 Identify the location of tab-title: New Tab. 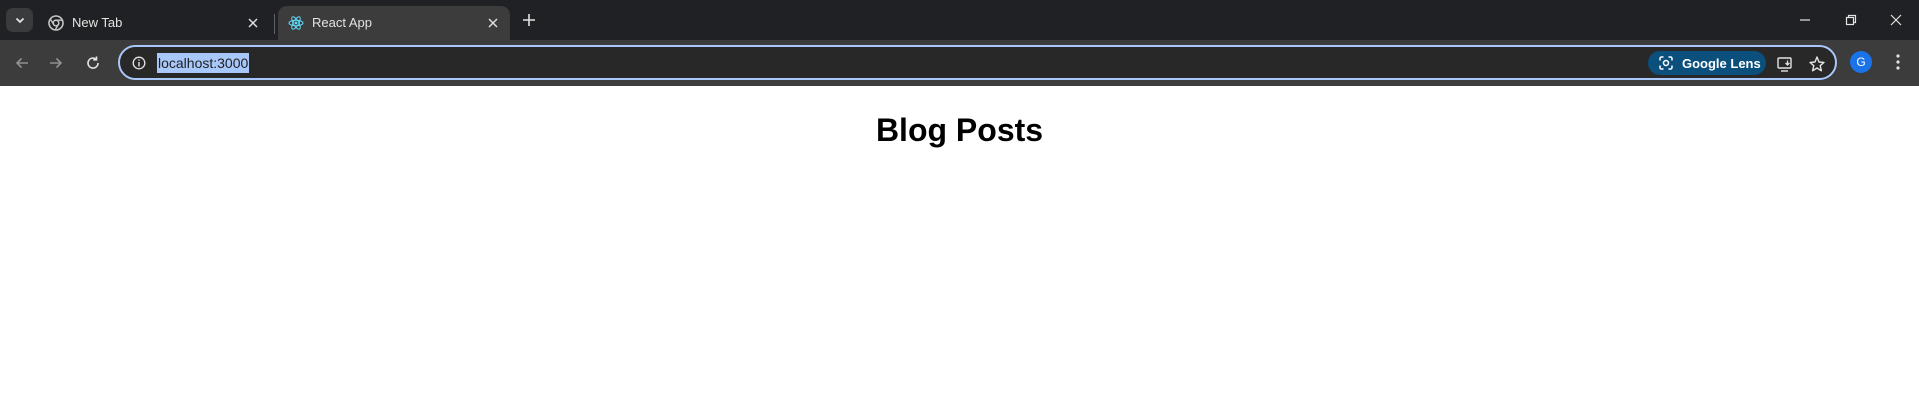
(97, 22).